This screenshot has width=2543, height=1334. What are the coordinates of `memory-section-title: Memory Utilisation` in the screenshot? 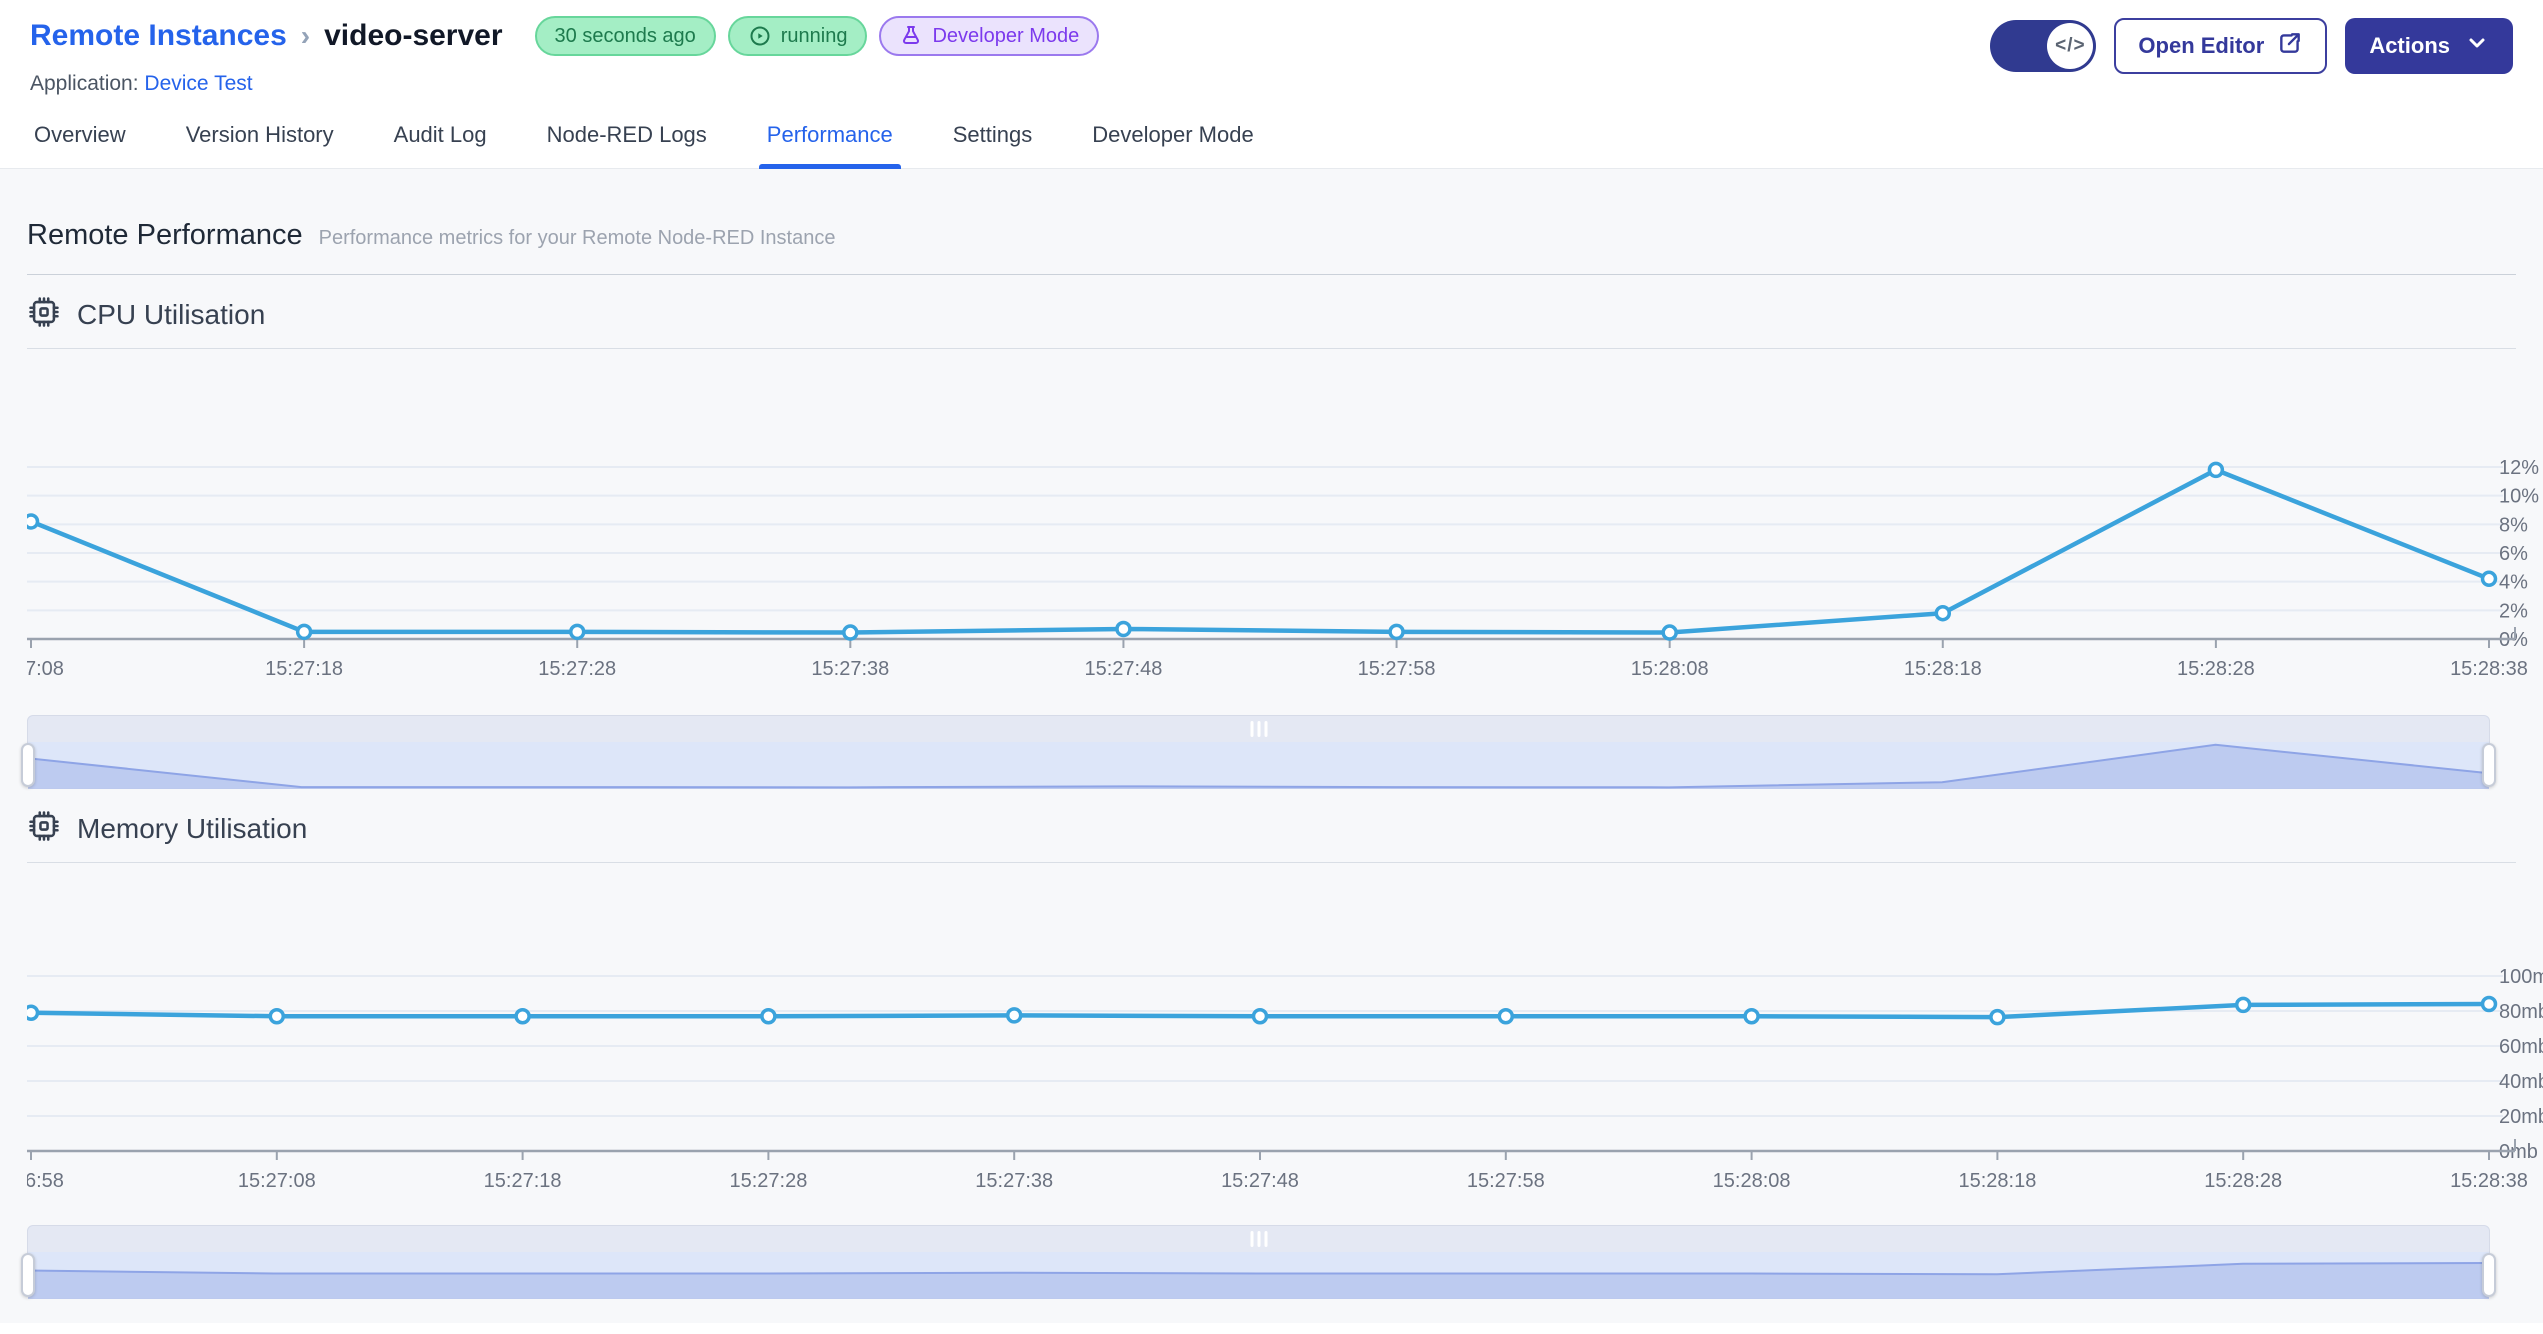 It's located at (192, 828).